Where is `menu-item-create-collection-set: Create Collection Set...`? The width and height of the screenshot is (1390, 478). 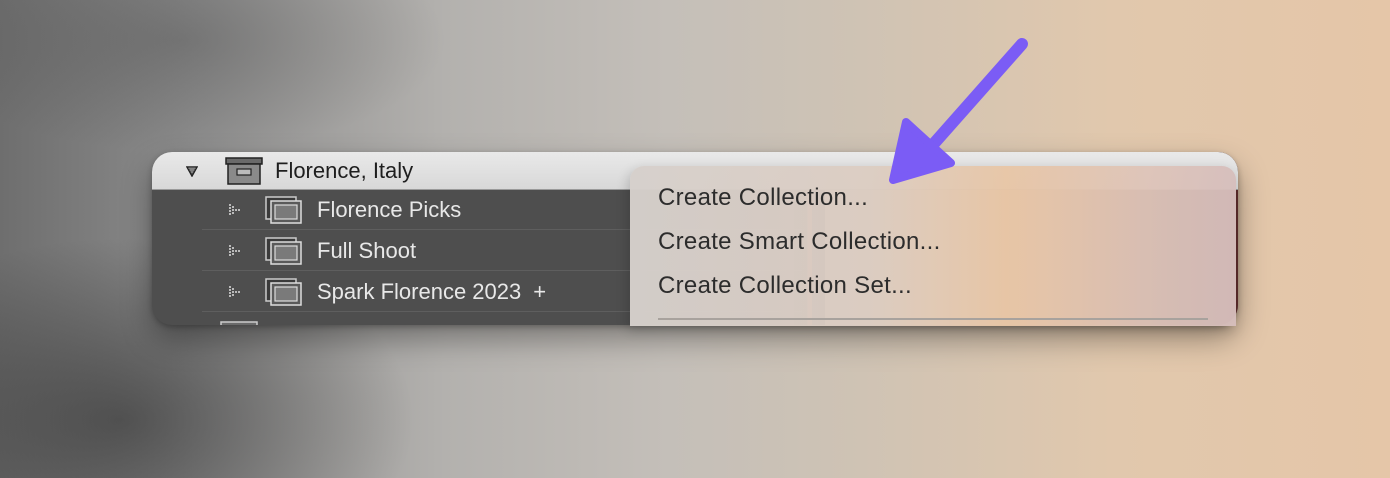
menu-item-create-collection-set: Create Collection Set... is located at coordinates (785, 286).